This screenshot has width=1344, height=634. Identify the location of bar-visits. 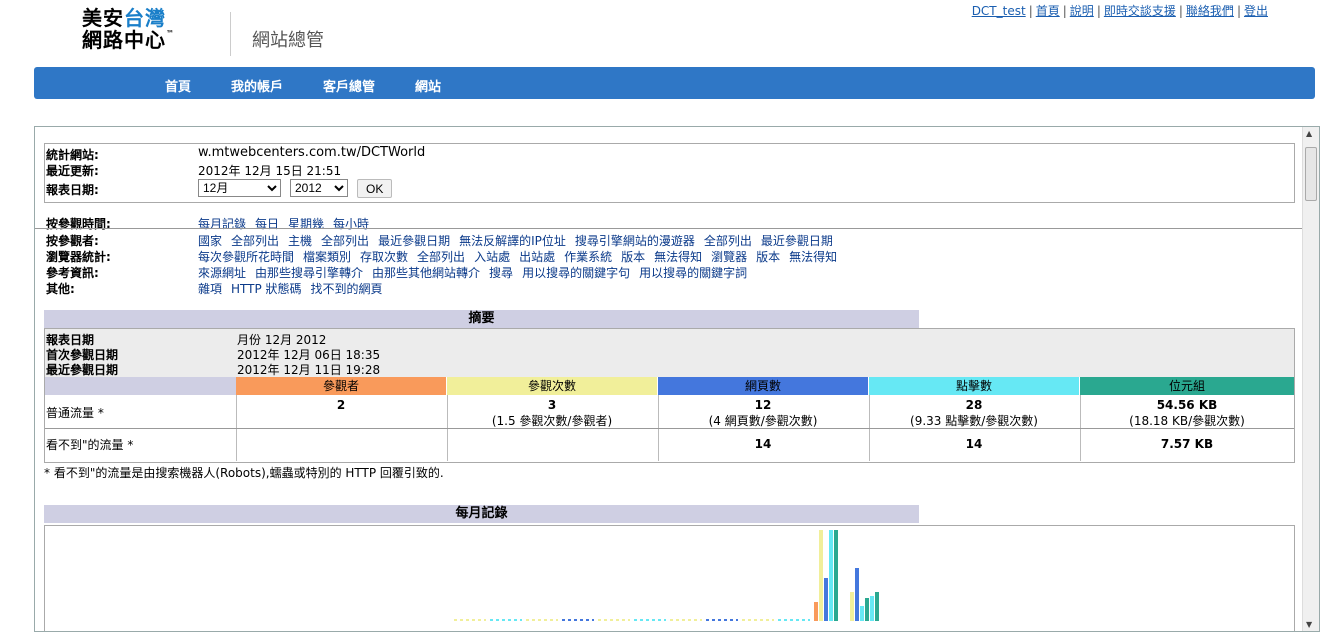
(821, 575).